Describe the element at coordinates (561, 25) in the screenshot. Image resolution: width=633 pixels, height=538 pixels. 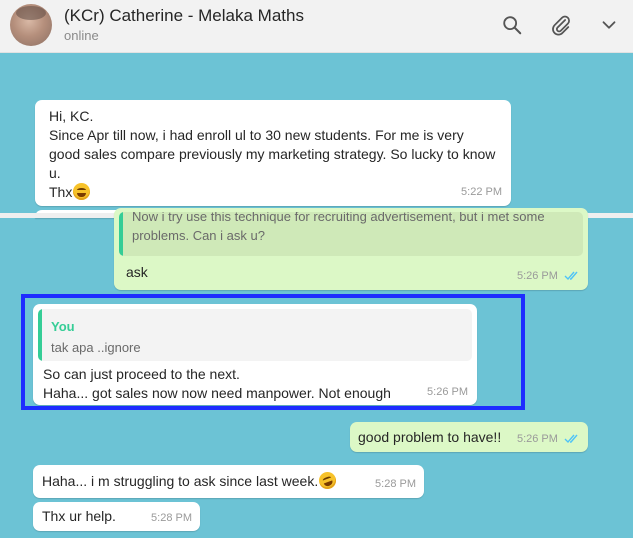
I see `attach-icon` at that location.